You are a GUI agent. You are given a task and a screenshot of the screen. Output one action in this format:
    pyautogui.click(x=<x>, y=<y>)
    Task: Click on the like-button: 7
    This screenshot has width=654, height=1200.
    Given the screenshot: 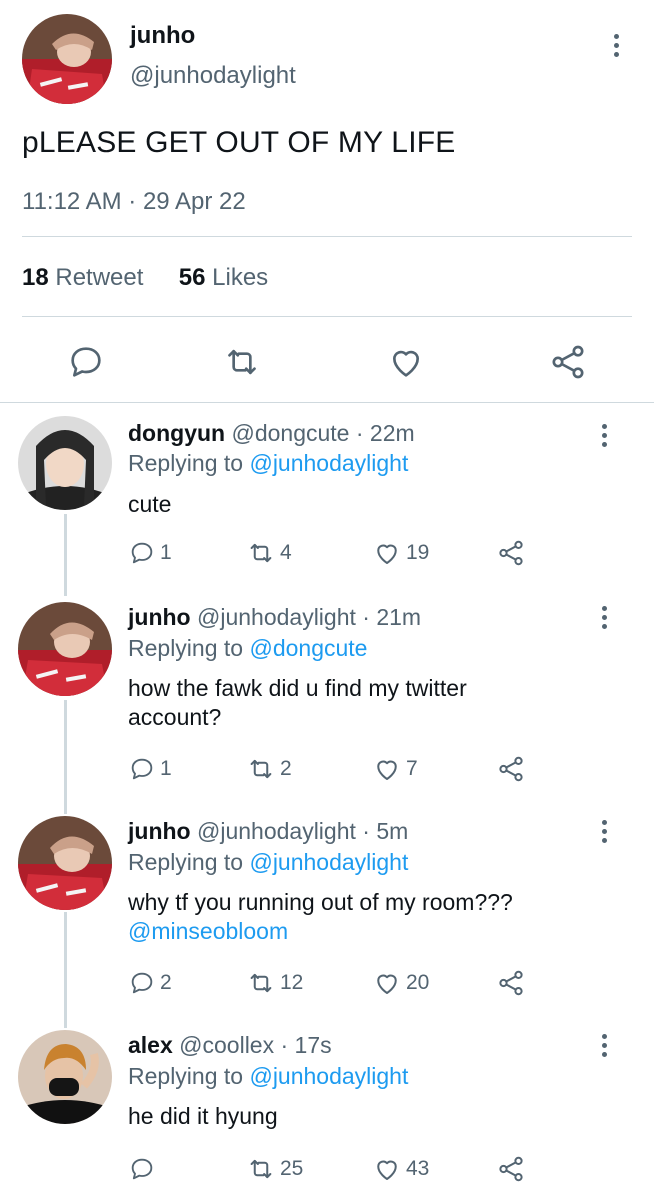 What is the action you would take?
    pyautogui.click(x=395, y=769)
    